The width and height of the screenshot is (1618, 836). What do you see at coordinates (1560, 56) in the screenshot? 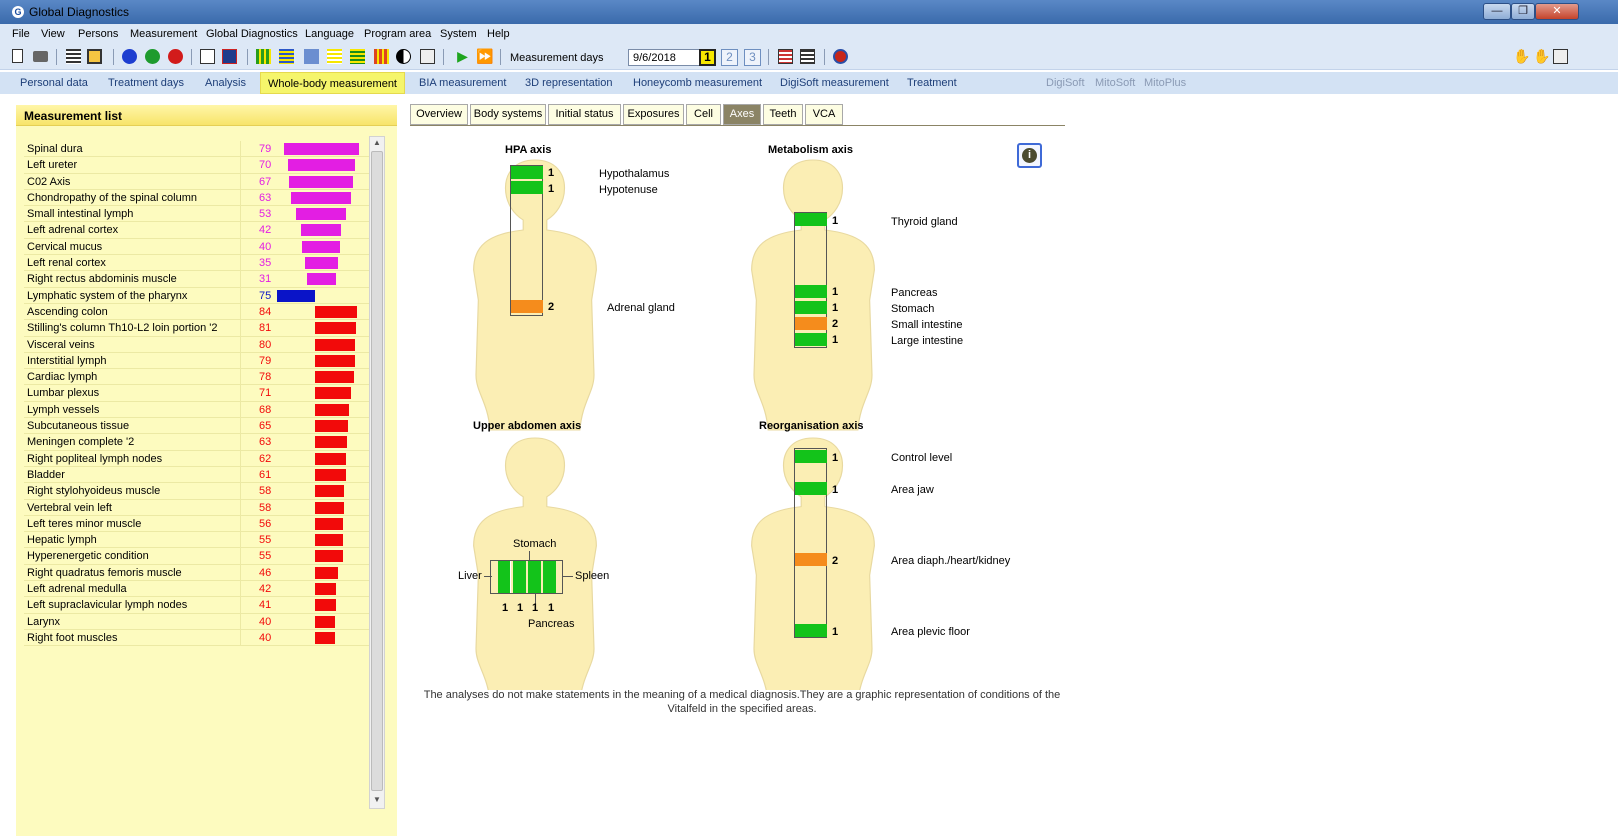
I see `export-icon` at bounding box center [1560, 56].